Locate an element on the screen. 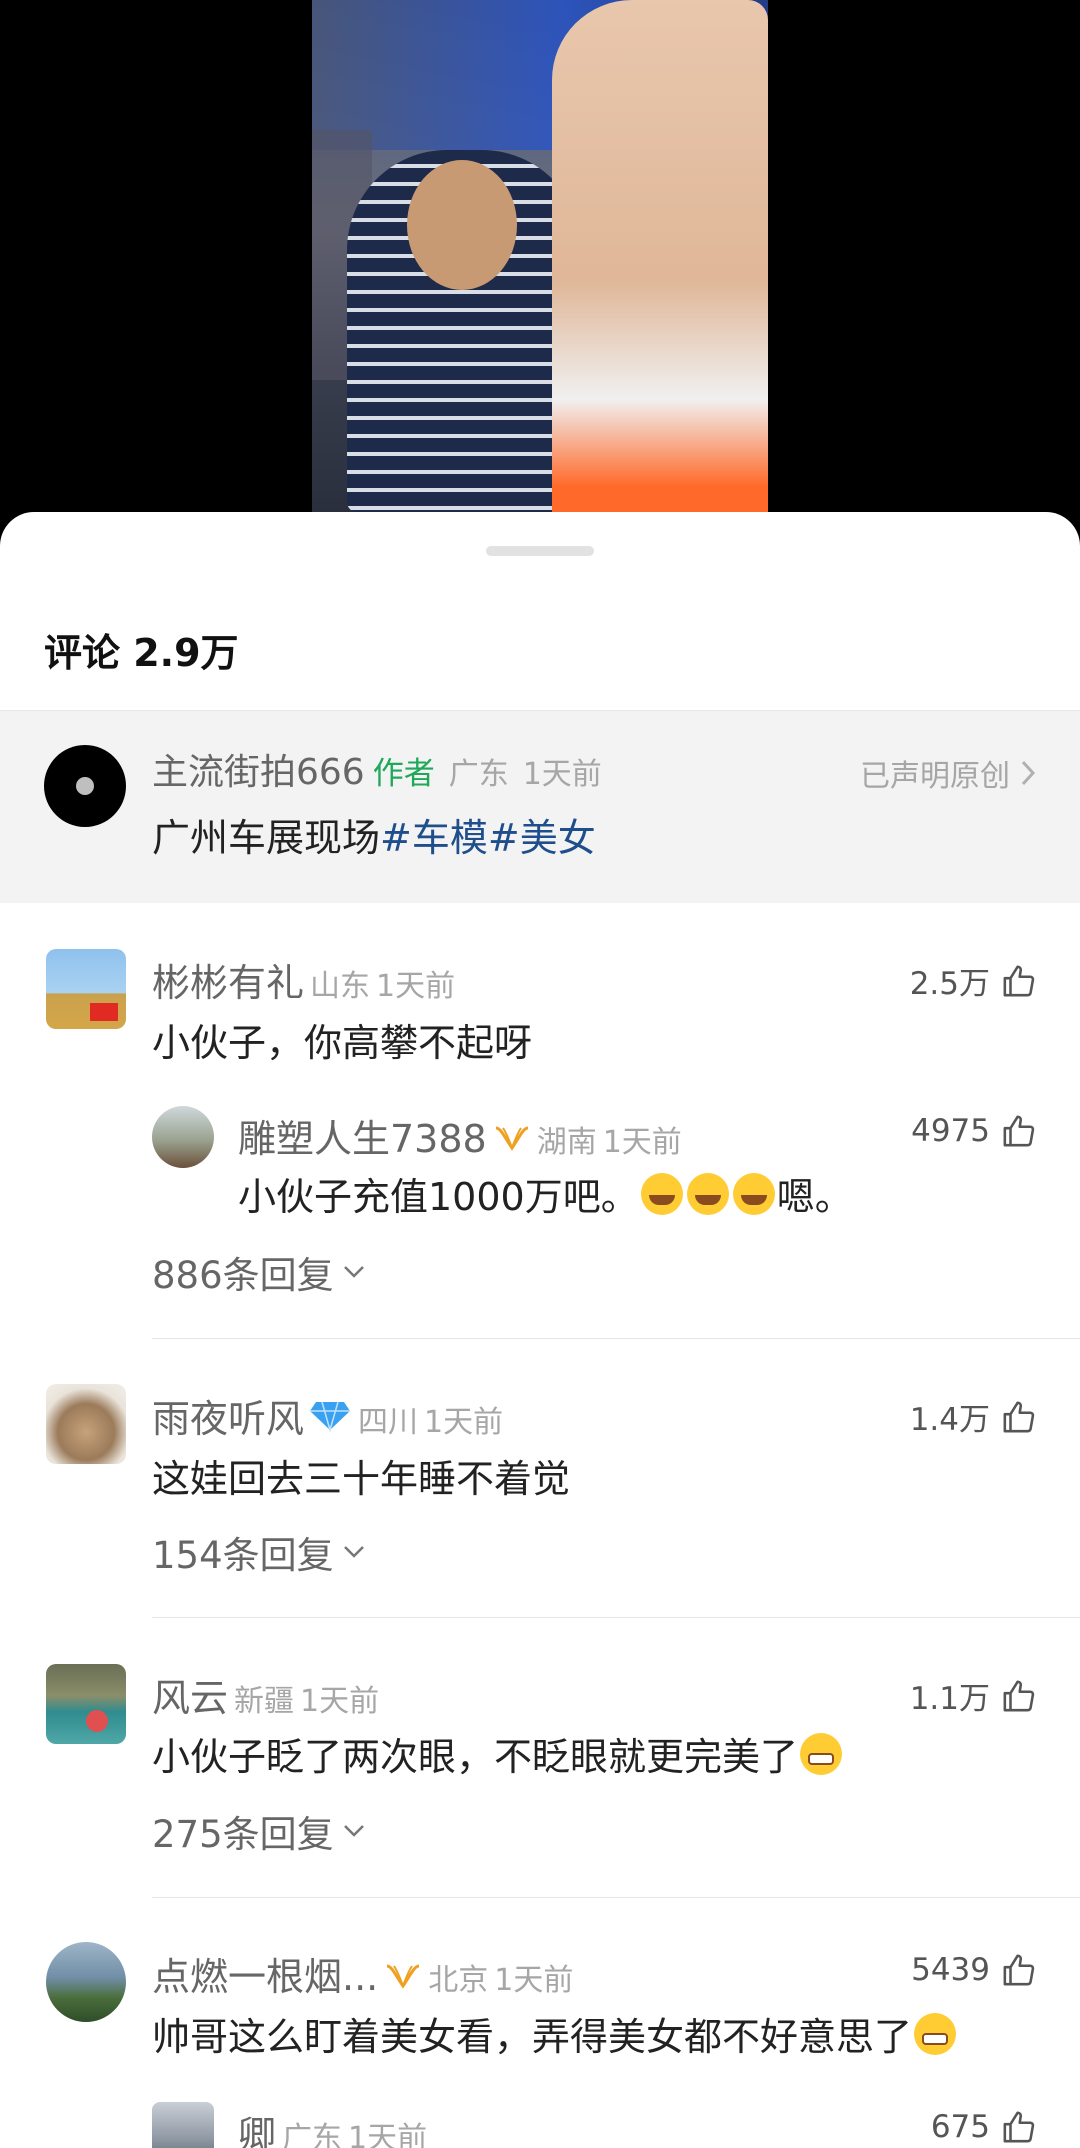 This screenshot has width=1080, height=2148. sub-reply-meta: 卿 广东 1天前 is located at coordinates (332, 2126).